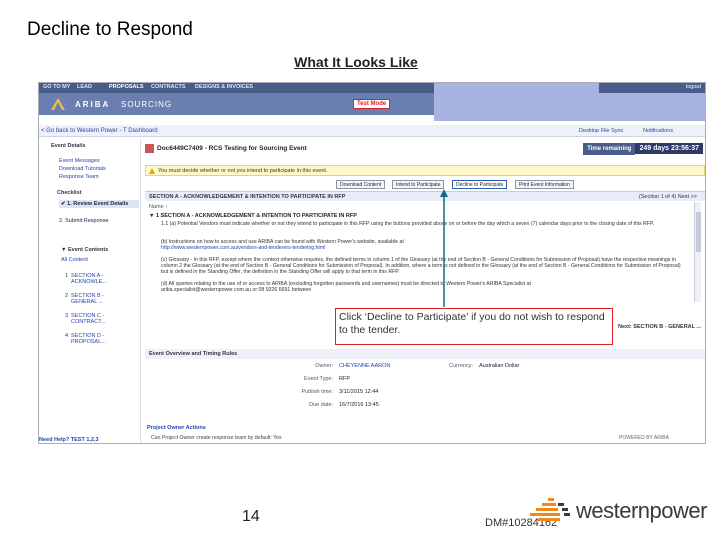 The height and width of the screenshot is (540, 720). What do you see at coordinates (58, 104) in the screenshot?
I see `ariba-logo-icon` at bounding box center [58, 104].